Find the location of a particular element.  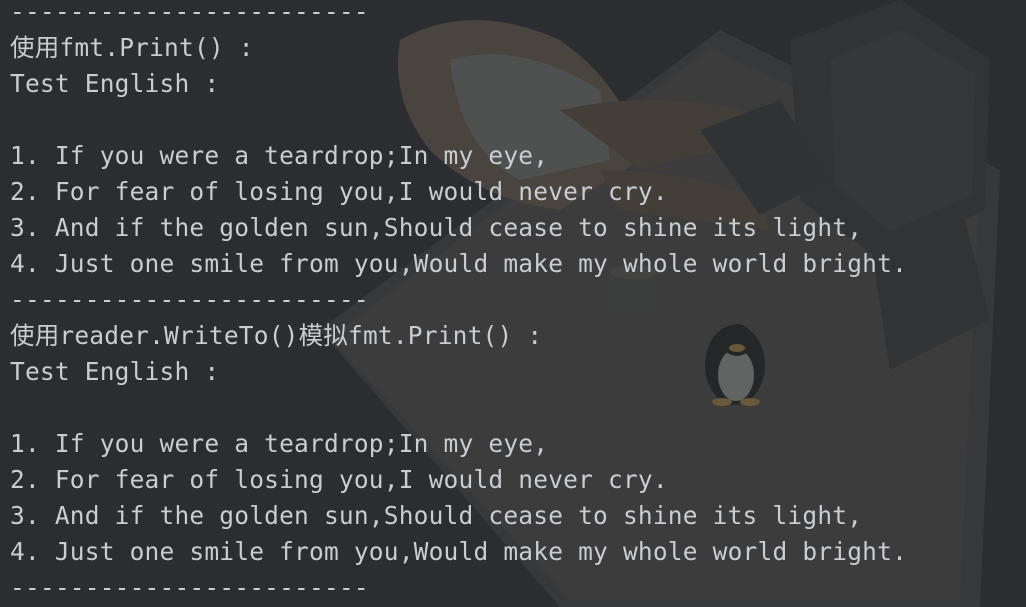

console-line: 使用reader.WriteTo()模拟fmt.Print() : is located at coordinates (276, 335).